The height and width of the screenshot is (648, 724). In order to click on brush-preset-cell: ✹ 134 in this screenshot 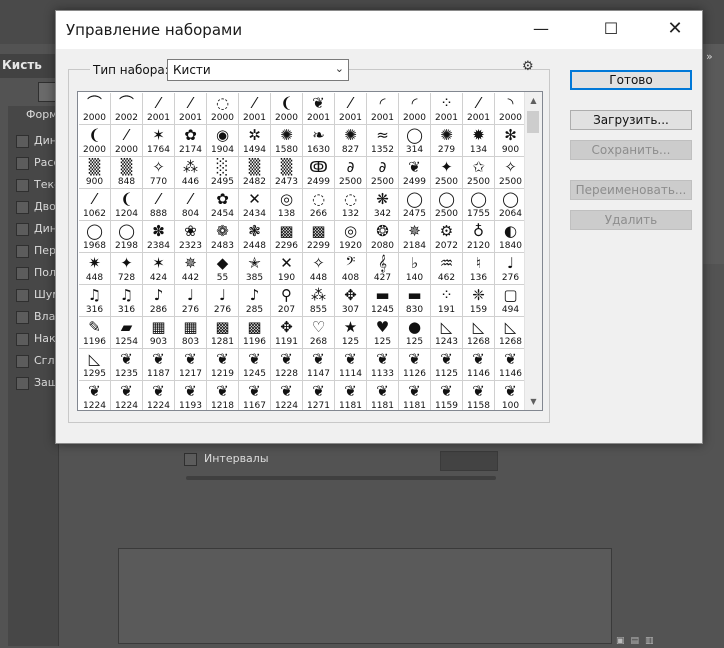, I will do `click(479, 141)`.